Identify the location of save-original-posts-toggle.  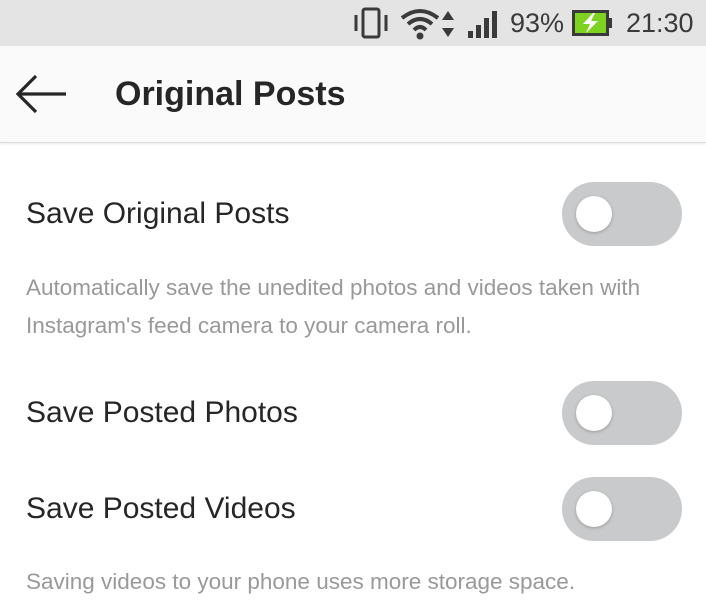
(622, 214).